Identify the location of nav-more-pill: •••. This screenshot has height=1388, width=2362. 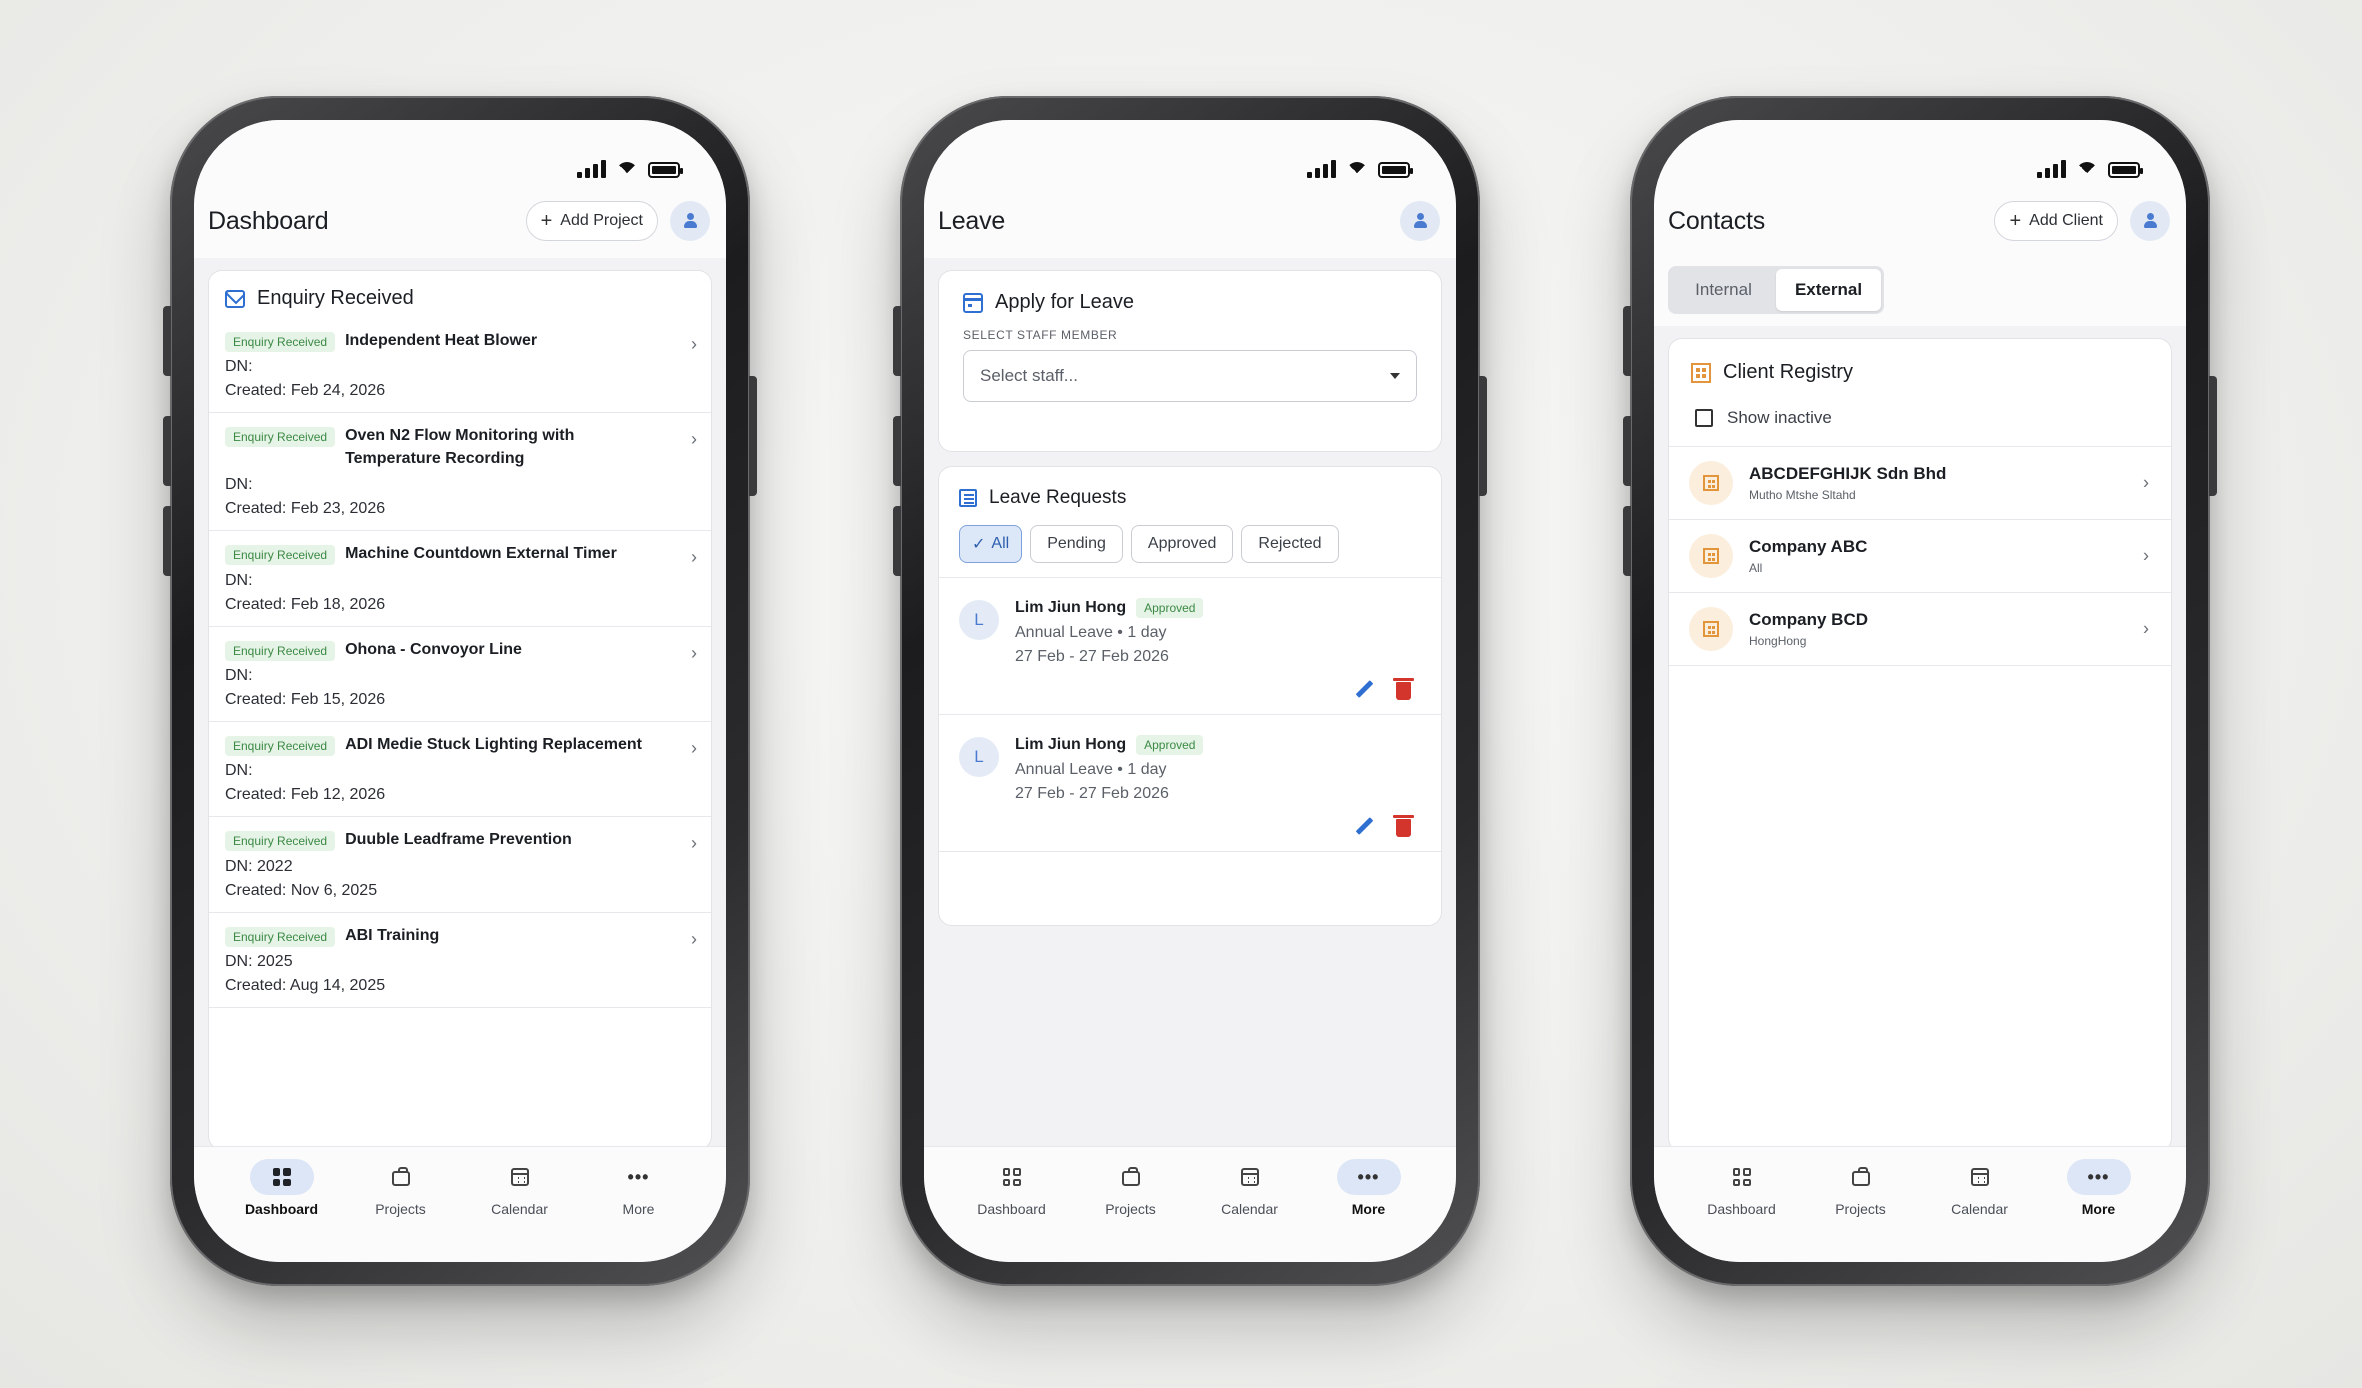
(2098, 1177).